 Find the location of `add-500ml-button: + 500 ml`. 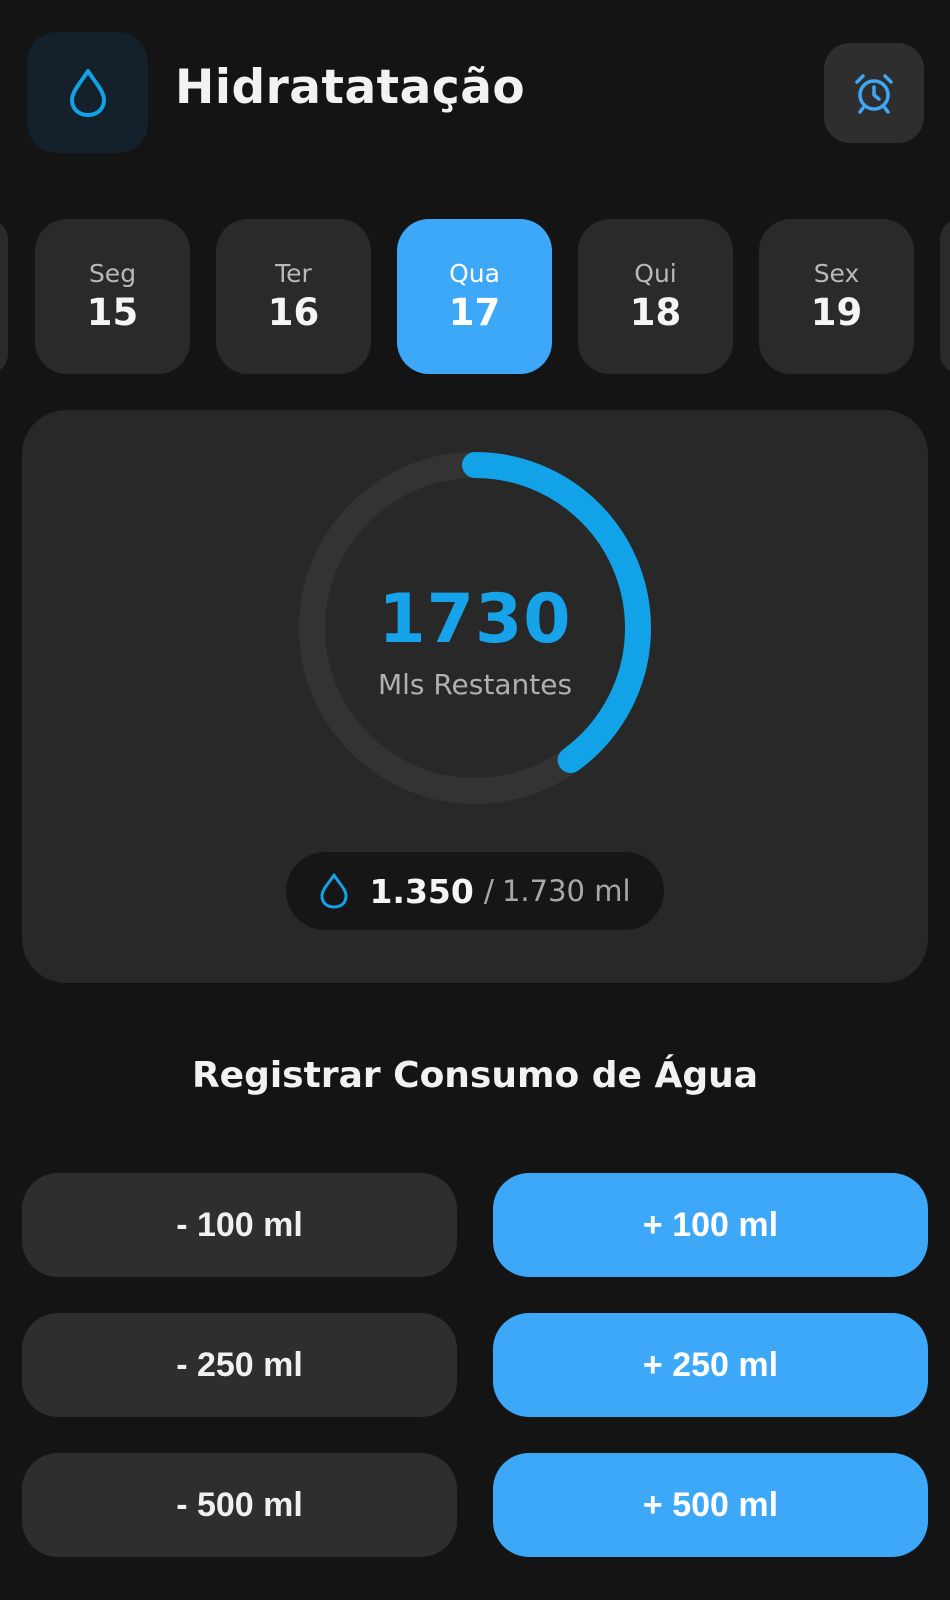

add-500ml-button: + 500 ml is located at coordinates (710, 1505).